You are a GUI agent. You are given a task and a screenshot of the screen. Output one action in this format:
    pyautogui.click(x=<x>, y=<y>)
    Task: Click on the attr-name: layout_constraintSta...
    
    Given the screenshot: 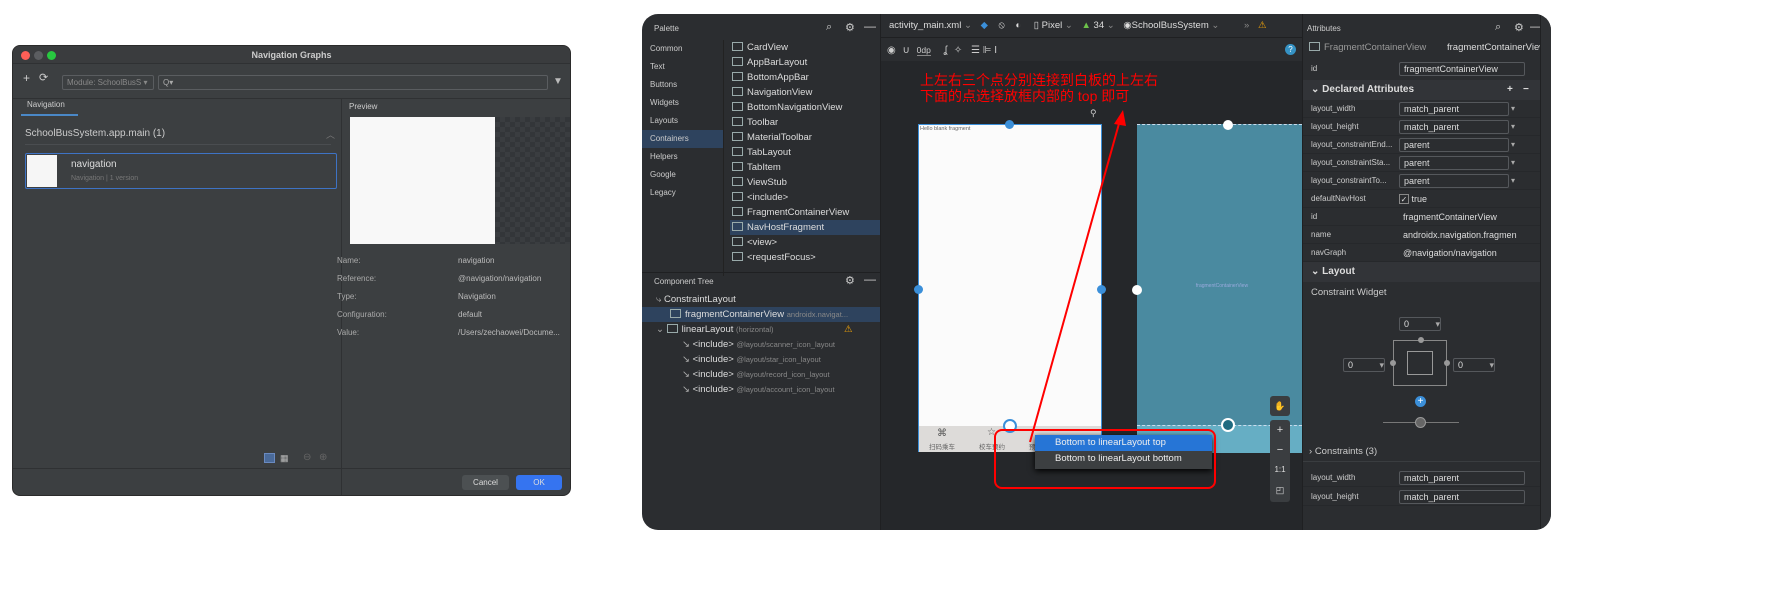 What is the action you would take?
    pyautogui.click(x=1351, y=162)
    